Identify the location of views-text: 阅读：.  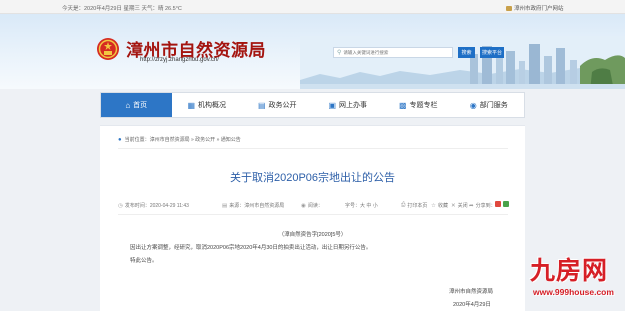
(315, 206).